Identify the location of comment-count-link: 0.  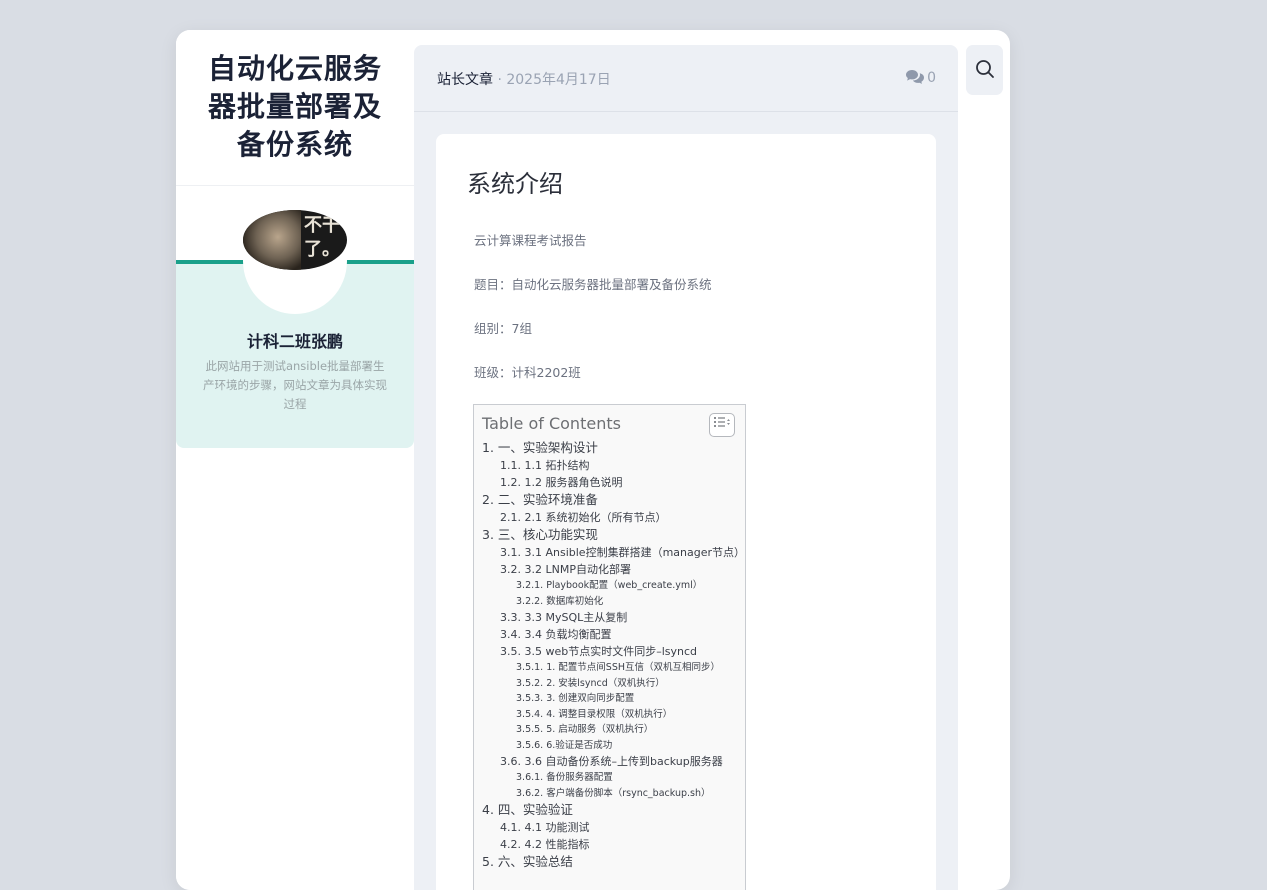
(920, 77).